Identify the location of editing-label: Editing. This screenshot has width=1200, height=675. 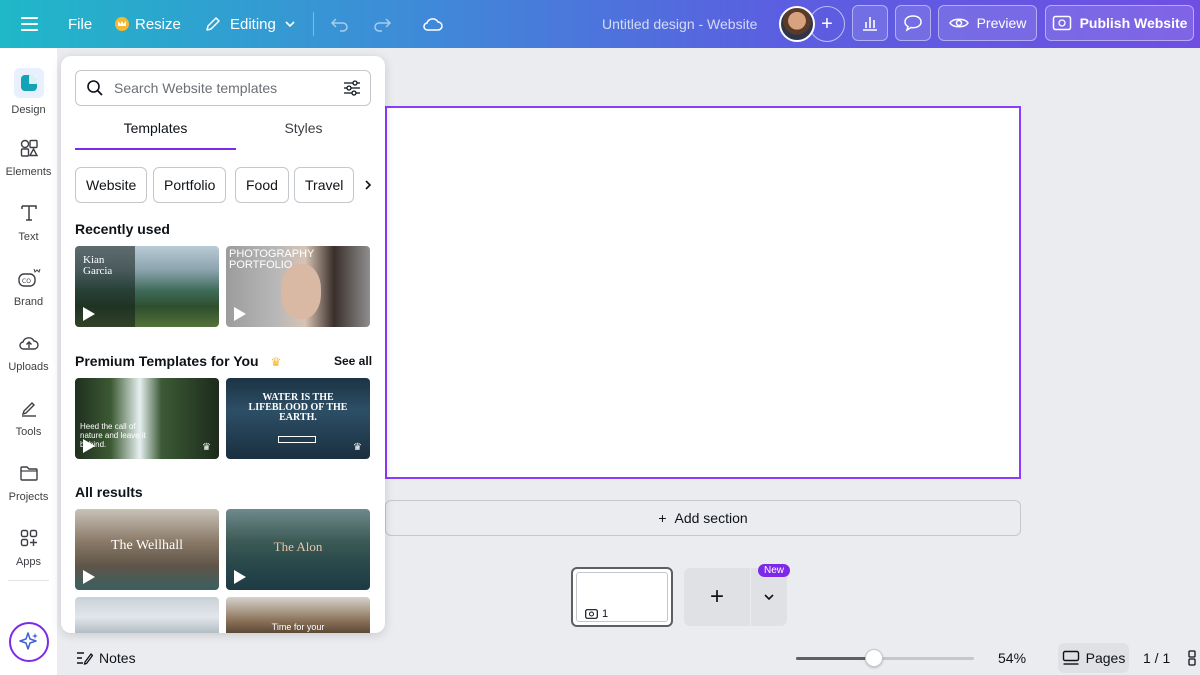
(253, 24).